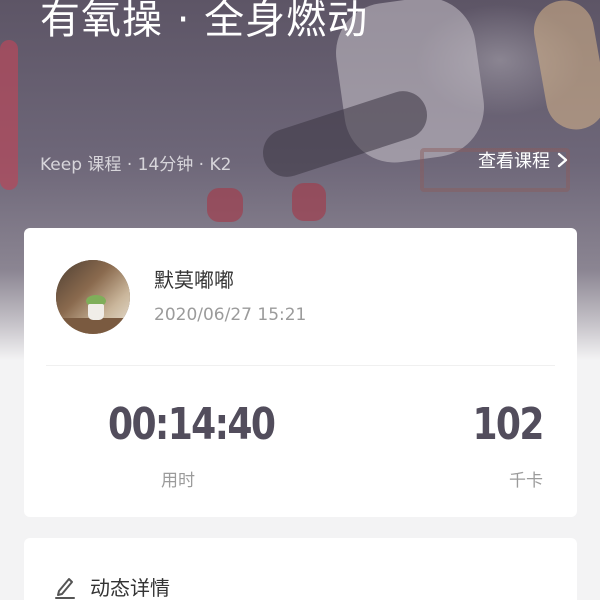 This screenshot has height=600, width=600. What do you see at coordinates (204, 21) in the screenshot?
I see `course-title: 有氧操 · 全身燃动` at bounding box center [204, 21].